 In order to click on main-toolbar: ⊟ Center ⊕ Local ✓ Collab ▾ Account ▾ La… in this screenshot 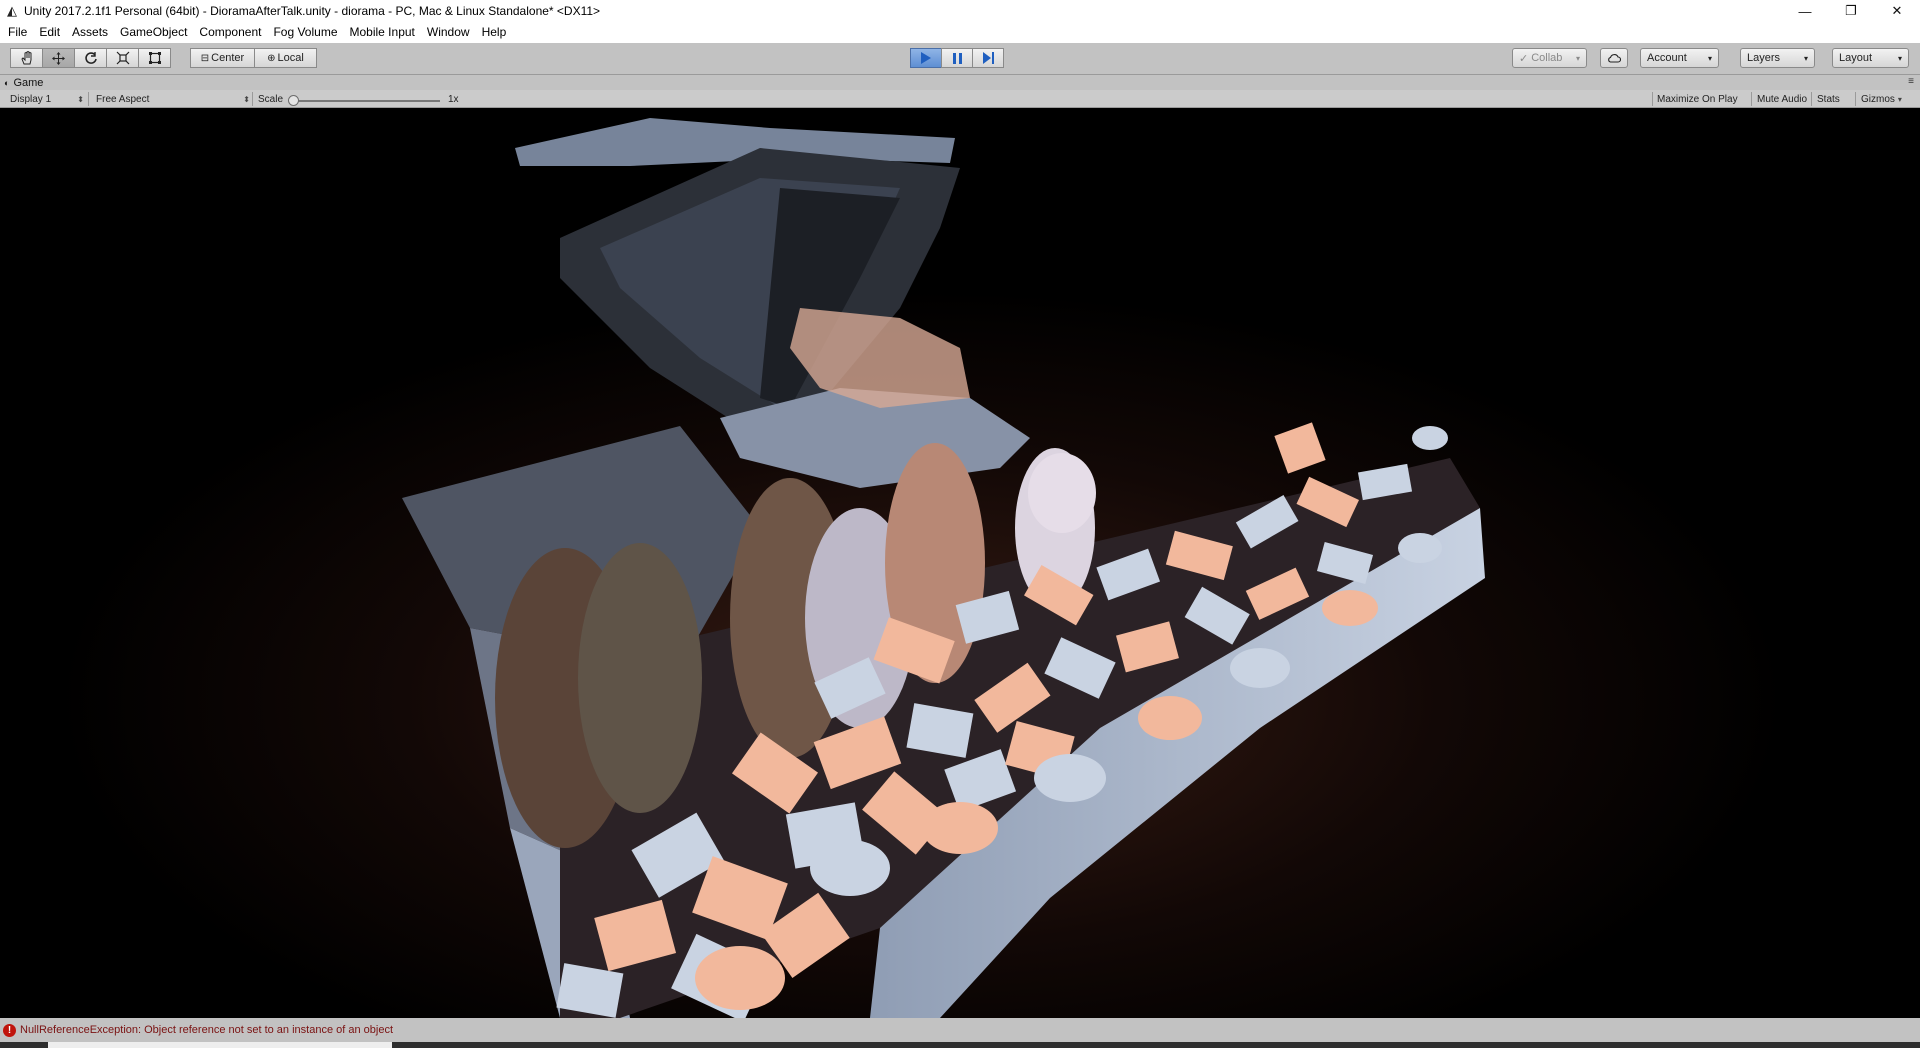, I will do `click(960, 59)`.